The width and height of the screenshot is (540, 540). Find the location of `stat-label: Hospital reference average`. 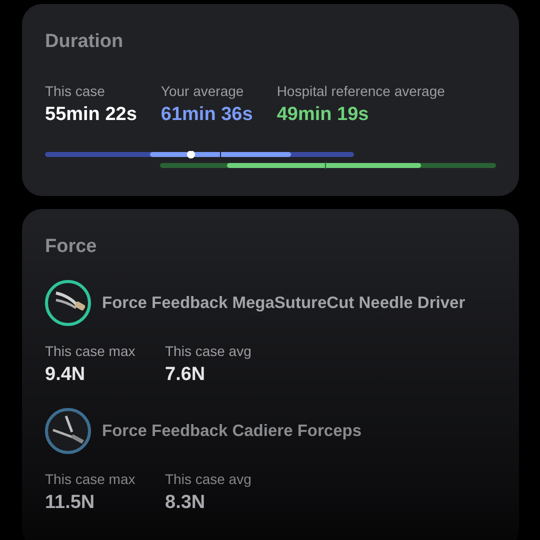

stat-label: Hospital reference average is located at coordinates (360, 91).